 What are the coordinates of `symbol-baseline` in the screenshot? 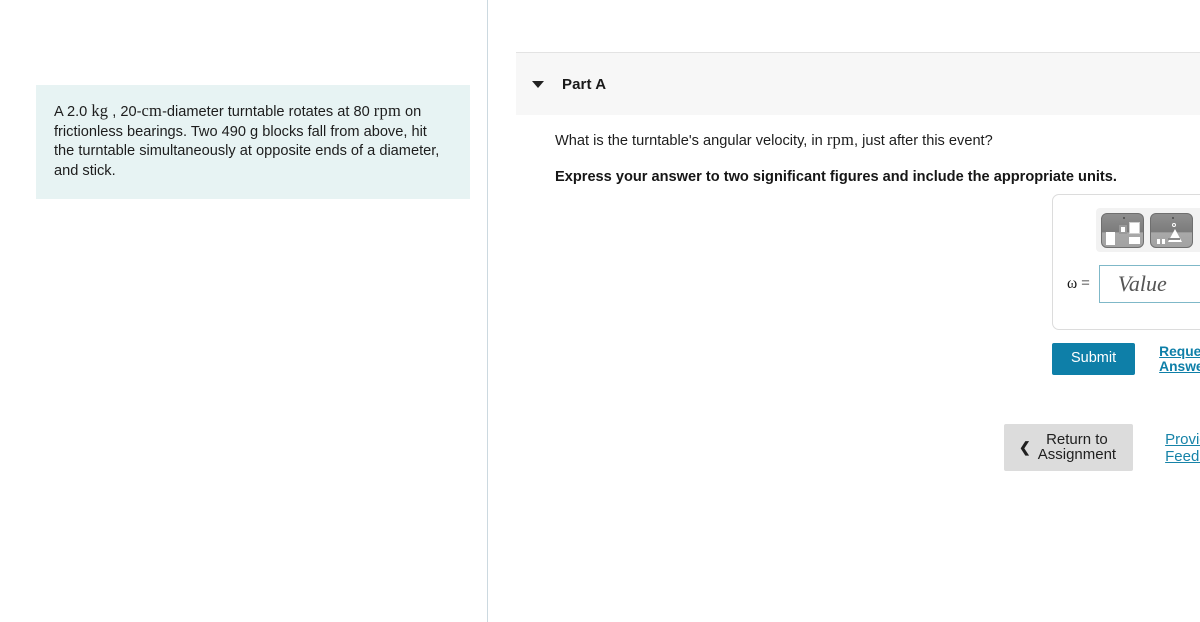 It's located at (1174, 238).